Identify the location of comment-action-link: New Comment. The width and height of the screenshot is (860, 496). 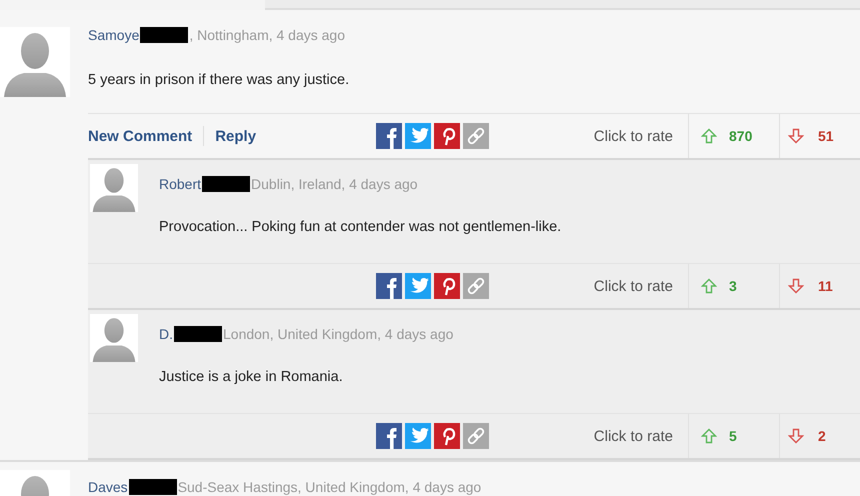
(140, 136).